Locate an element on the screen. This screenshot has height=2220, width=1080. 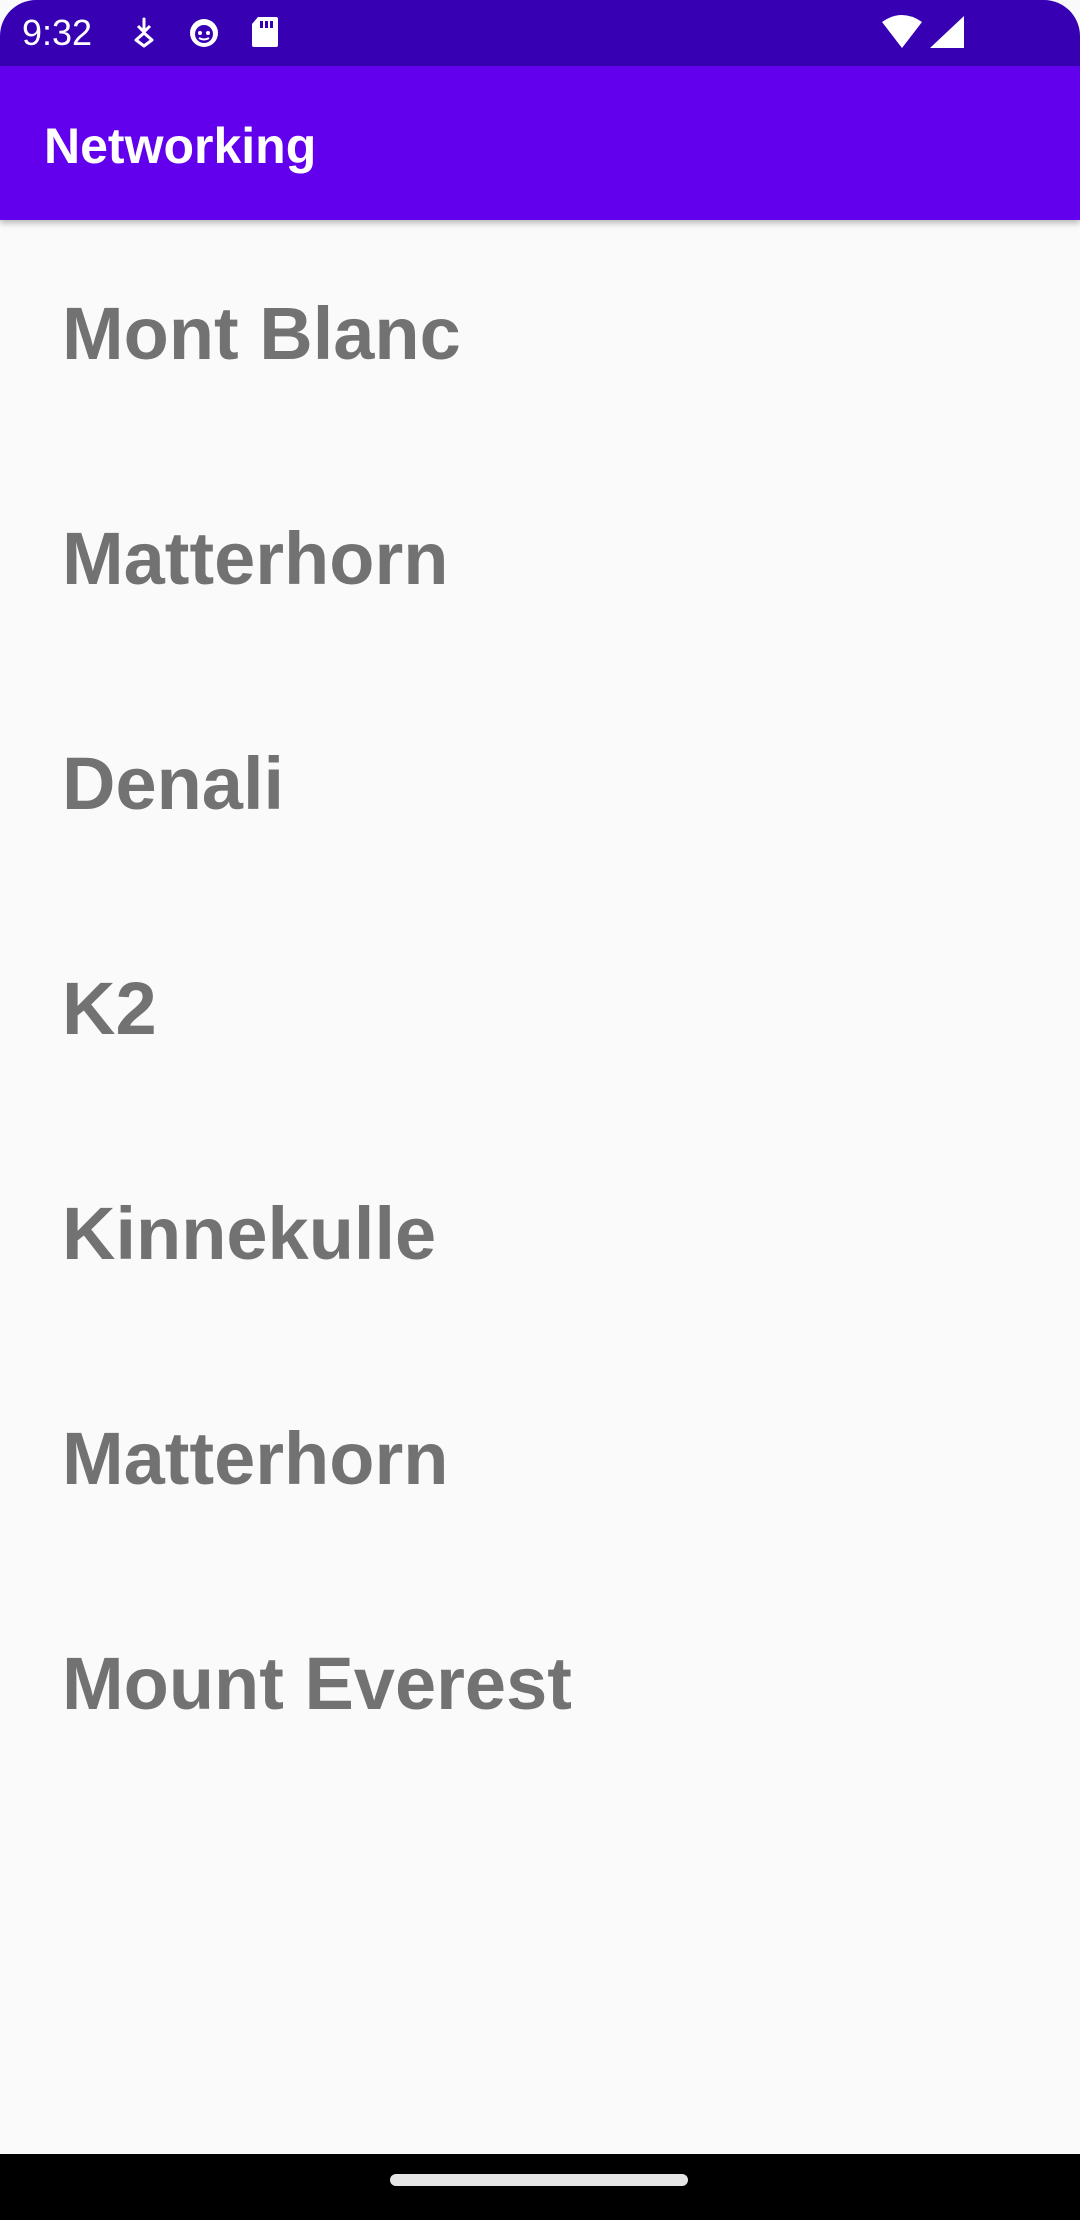
list-item: Kinnekulle is located at coordinates (540, 1232).